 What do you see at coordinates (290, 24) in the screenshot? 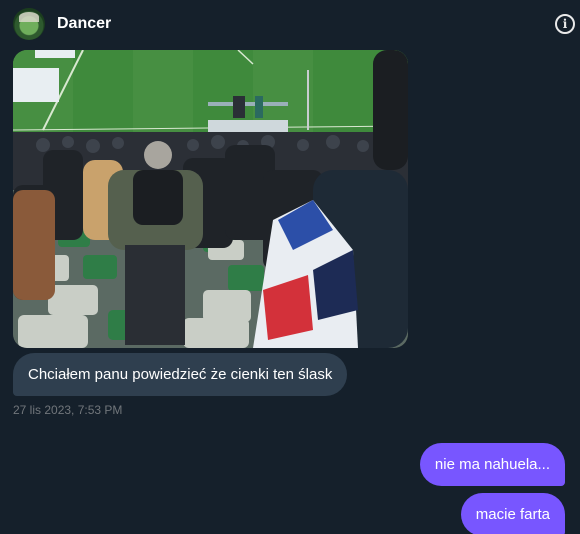
I see `conversation-header: Dancer i` at bounding box center [290, 24].